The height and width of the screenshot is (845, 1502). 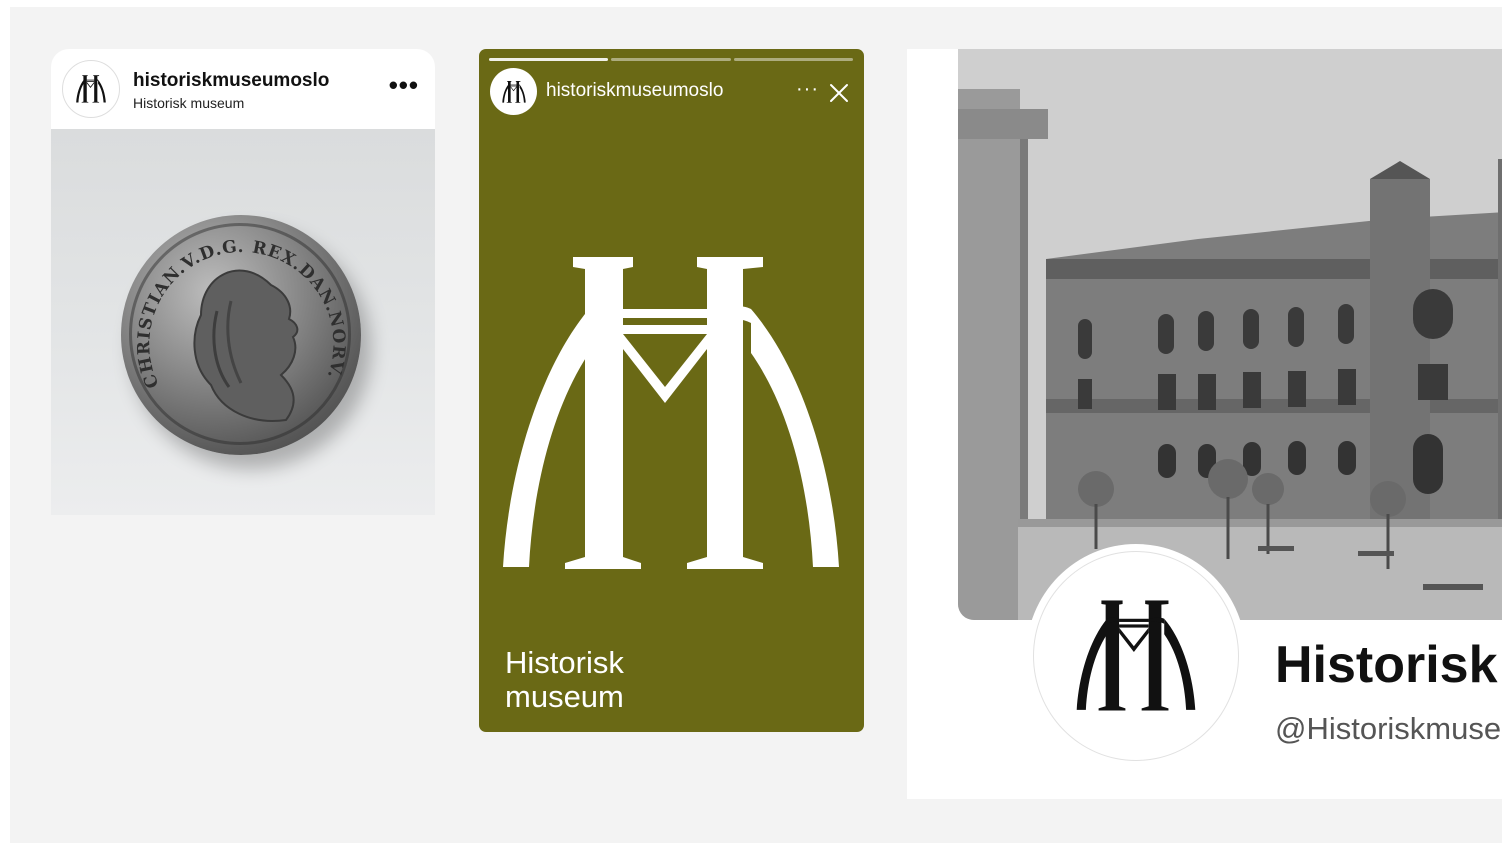 What do you see at coordinates (234, 318) in the screenshot?
I see `medal-inscription: CHRISTIAN.V.D.G. REX.DAN.NORV.G.` at bounding box center [234, 318].